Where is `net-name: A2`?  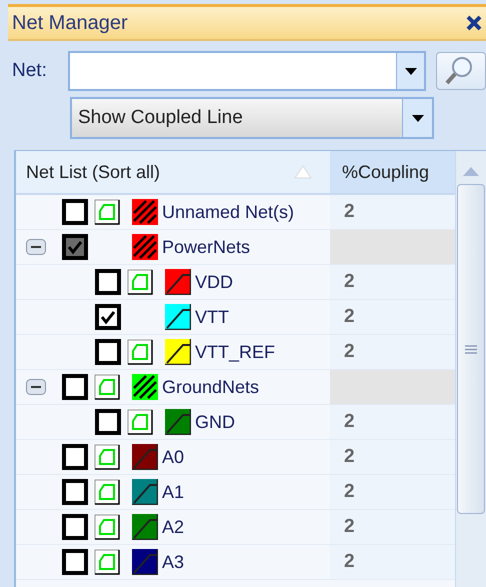
net-name: A2 is located at coordinates (173, 527).